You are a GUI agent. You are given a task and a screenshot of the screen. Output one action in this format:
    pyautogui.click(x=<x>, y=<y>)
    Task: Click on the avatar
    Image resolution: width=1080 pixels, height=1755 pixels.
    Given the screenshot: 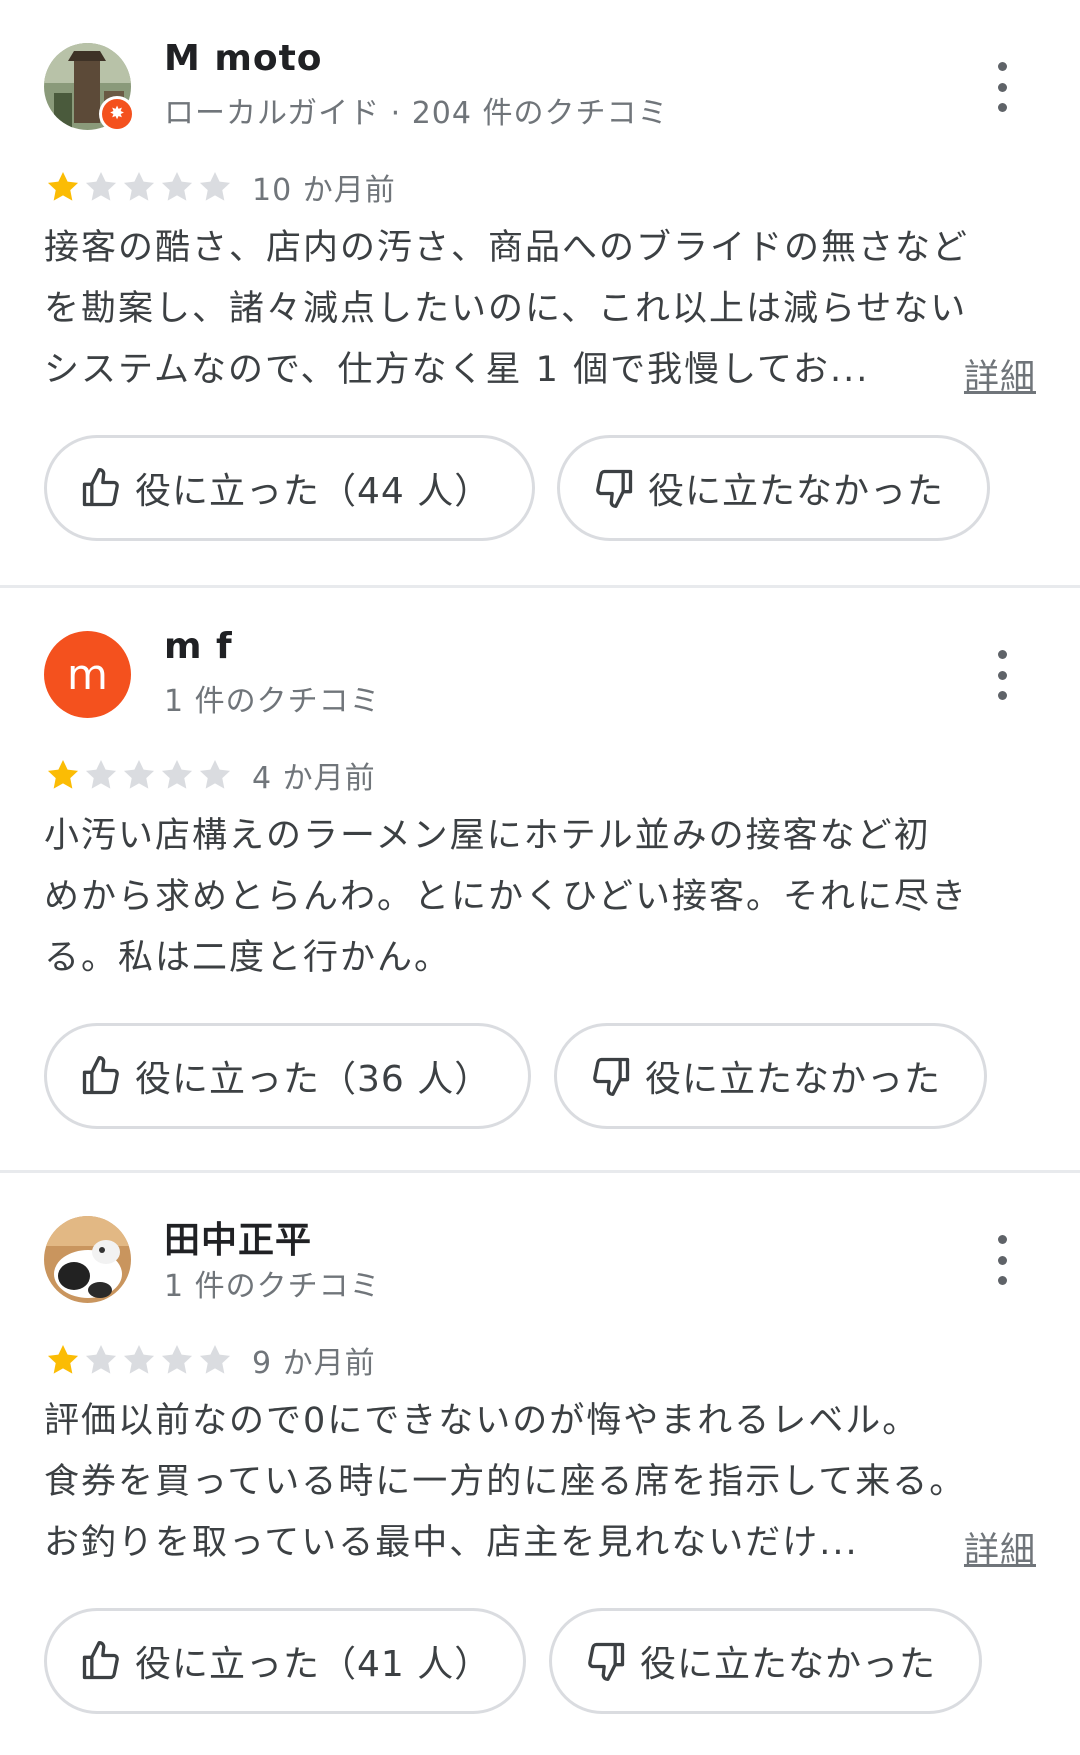 What is the action you would take?
    pyautogui.click(x=87, y=1259)
    